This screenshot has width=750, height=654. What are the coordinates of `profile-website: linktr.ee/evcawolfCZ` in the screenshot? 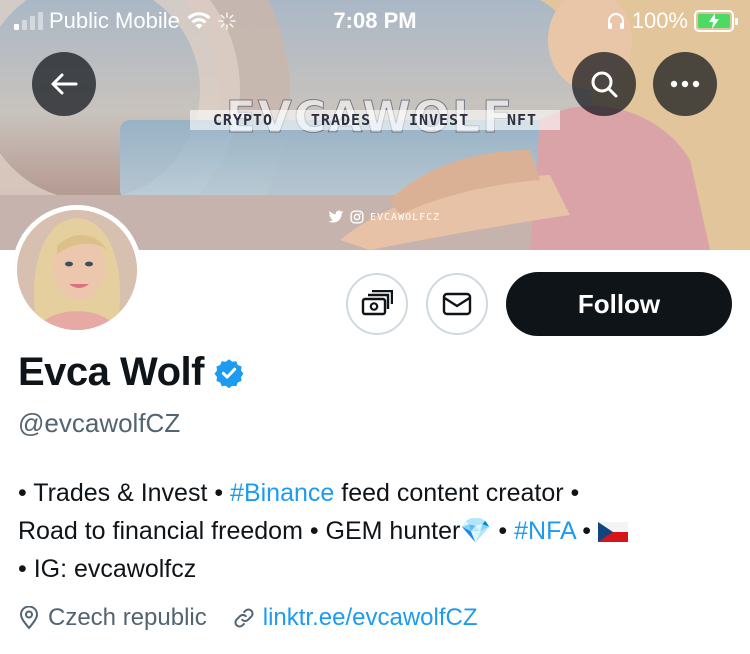 It's located at (355, 618).